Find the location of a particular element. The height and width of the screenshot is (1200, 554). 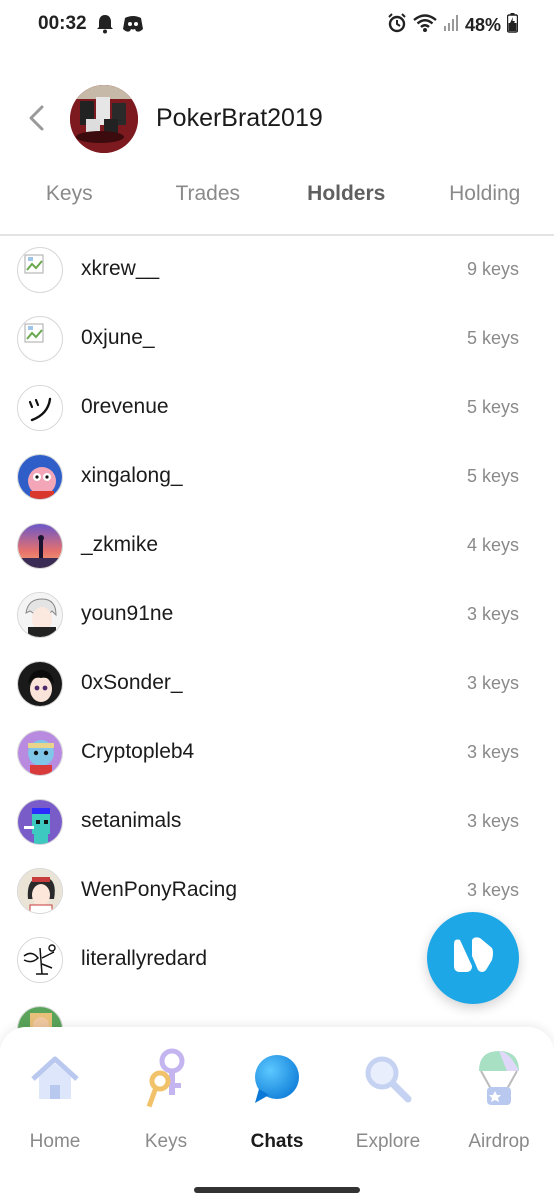

tab-bar: Keys Trades Holders Holding is located at coordinates (277, 194).